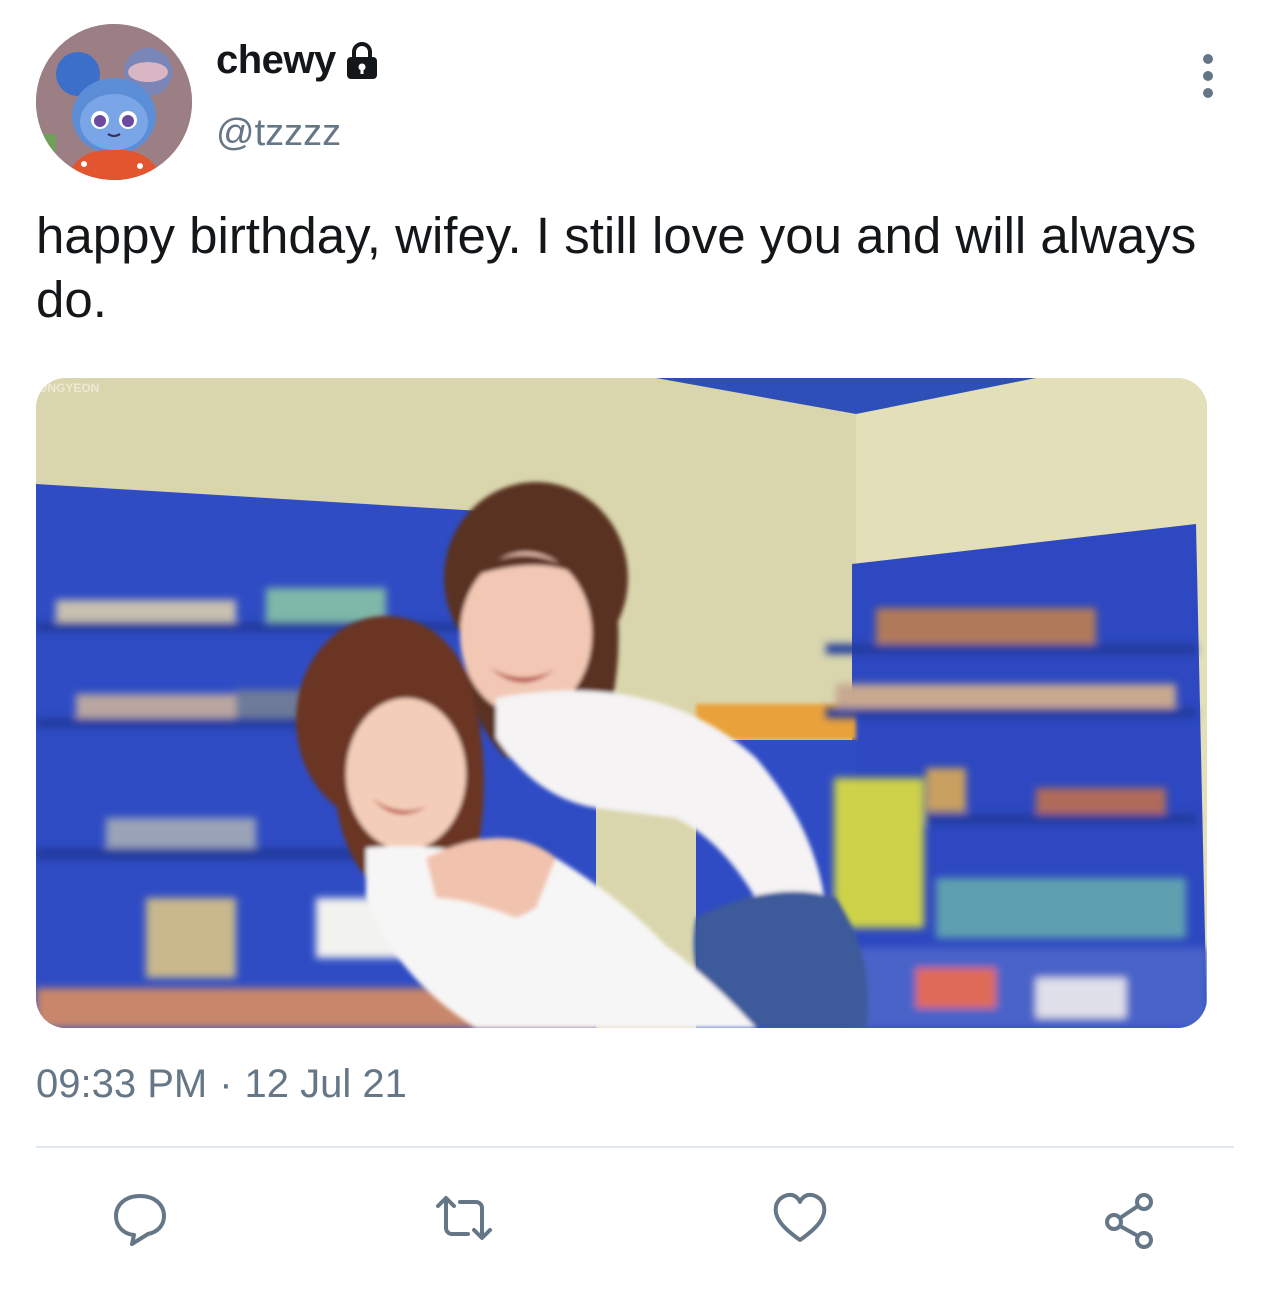  I want to click on retweet-icon, so click(464, 1218).